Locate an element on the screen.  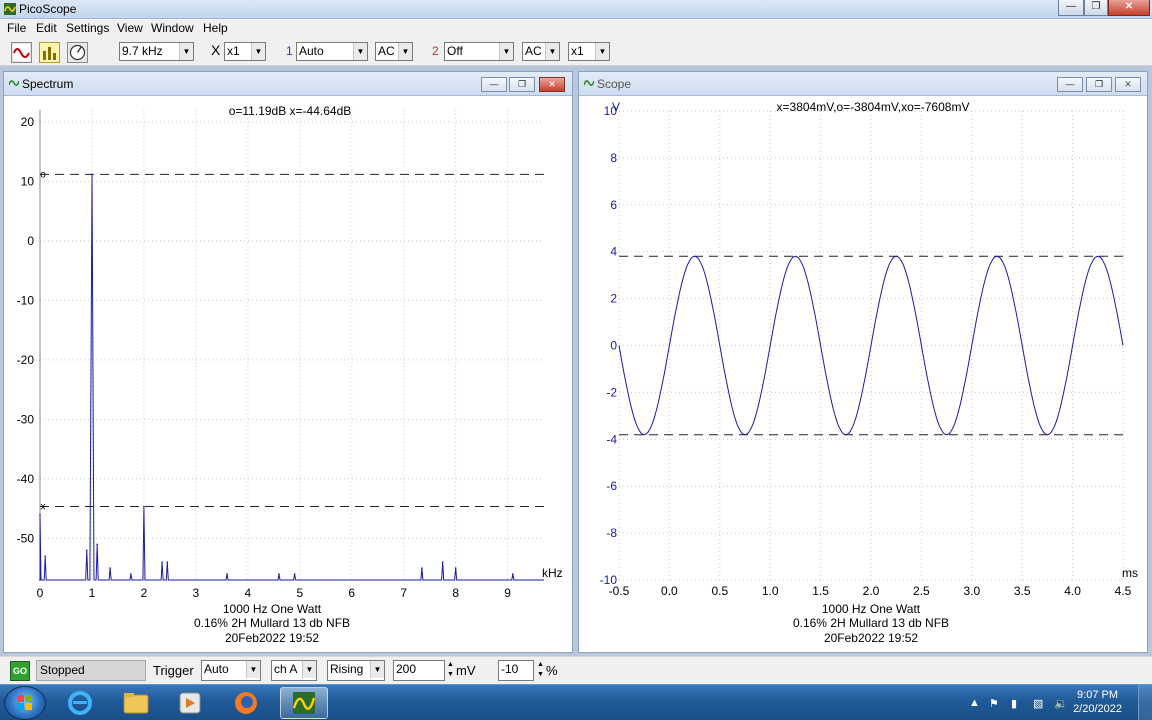
spectrum-x-tick: 1 is located at coordinates (92, 593).